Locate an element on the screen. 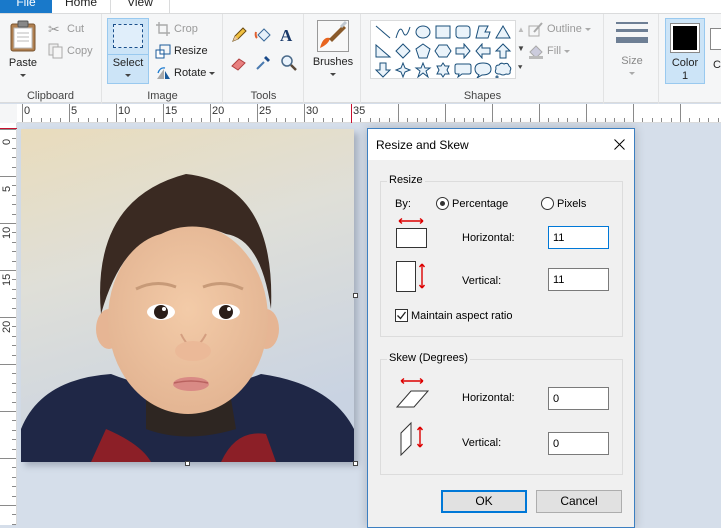 This screenshot has width=721, height=528. gallery-down-arrow: ▼ is located at coordinates (521, 48).